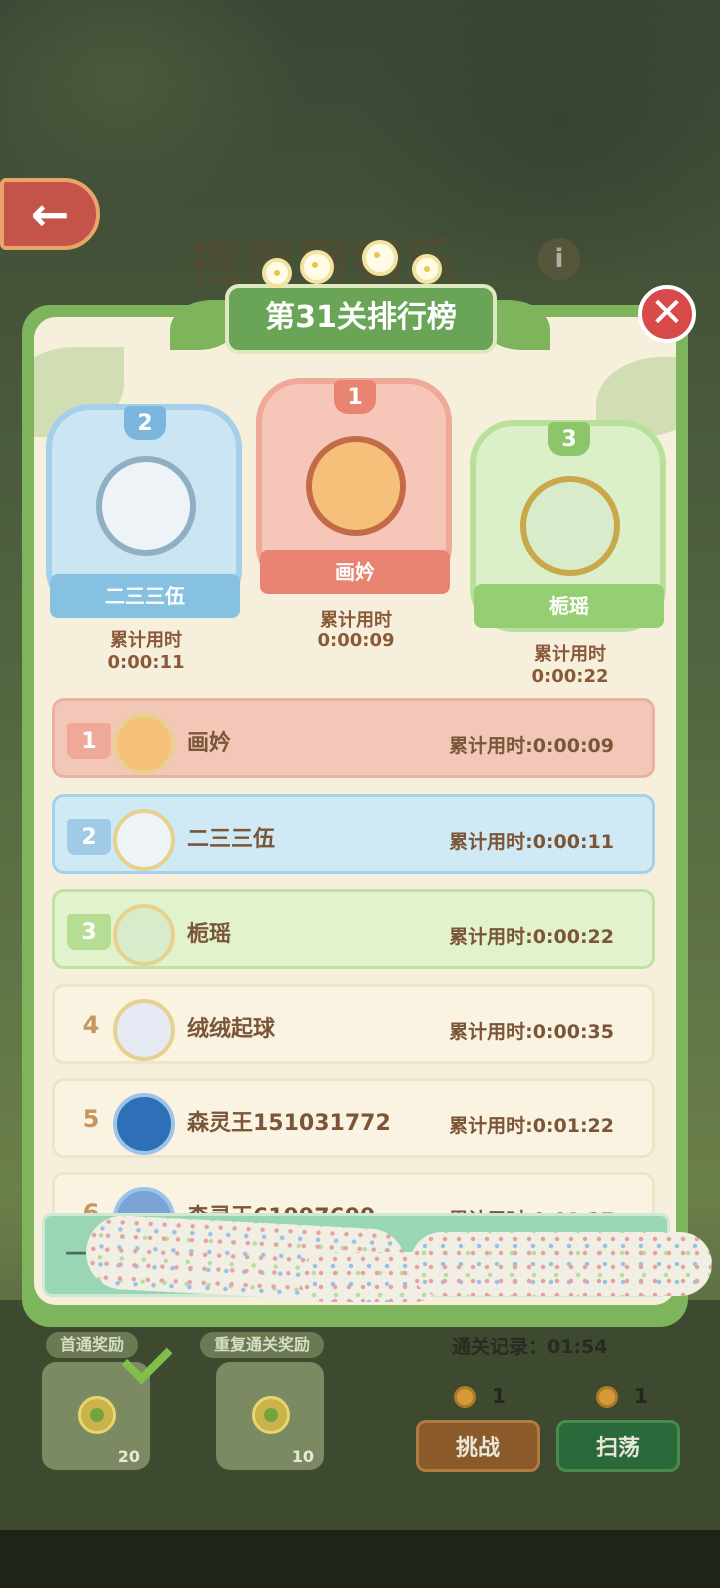 This screenshot has width=720, height=1588. What do you see at coordinates (353, 1024) in the screenshot?
I see `rank-row: 4 绒绒起球 累计用时:0:00:35` at bounding box center [353, 1024].